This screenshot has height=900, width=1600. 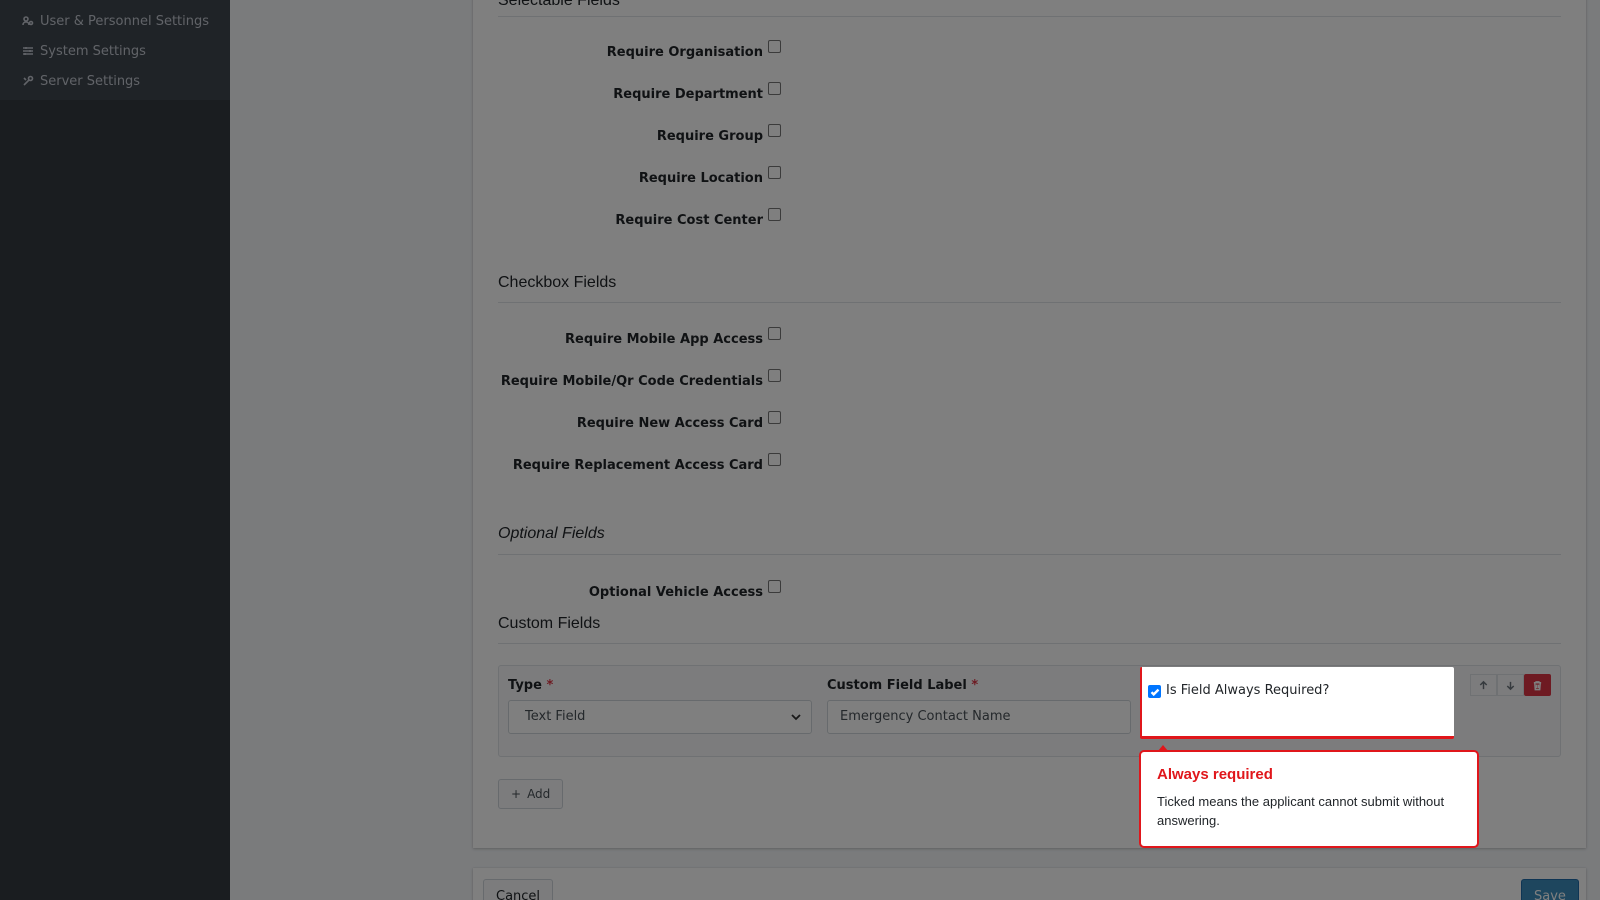 What do you see at coordinates (1248, 690) in the screenshot?
I see `always-required-label: Is Field Always Required?` at bounding box center [1248, 690].